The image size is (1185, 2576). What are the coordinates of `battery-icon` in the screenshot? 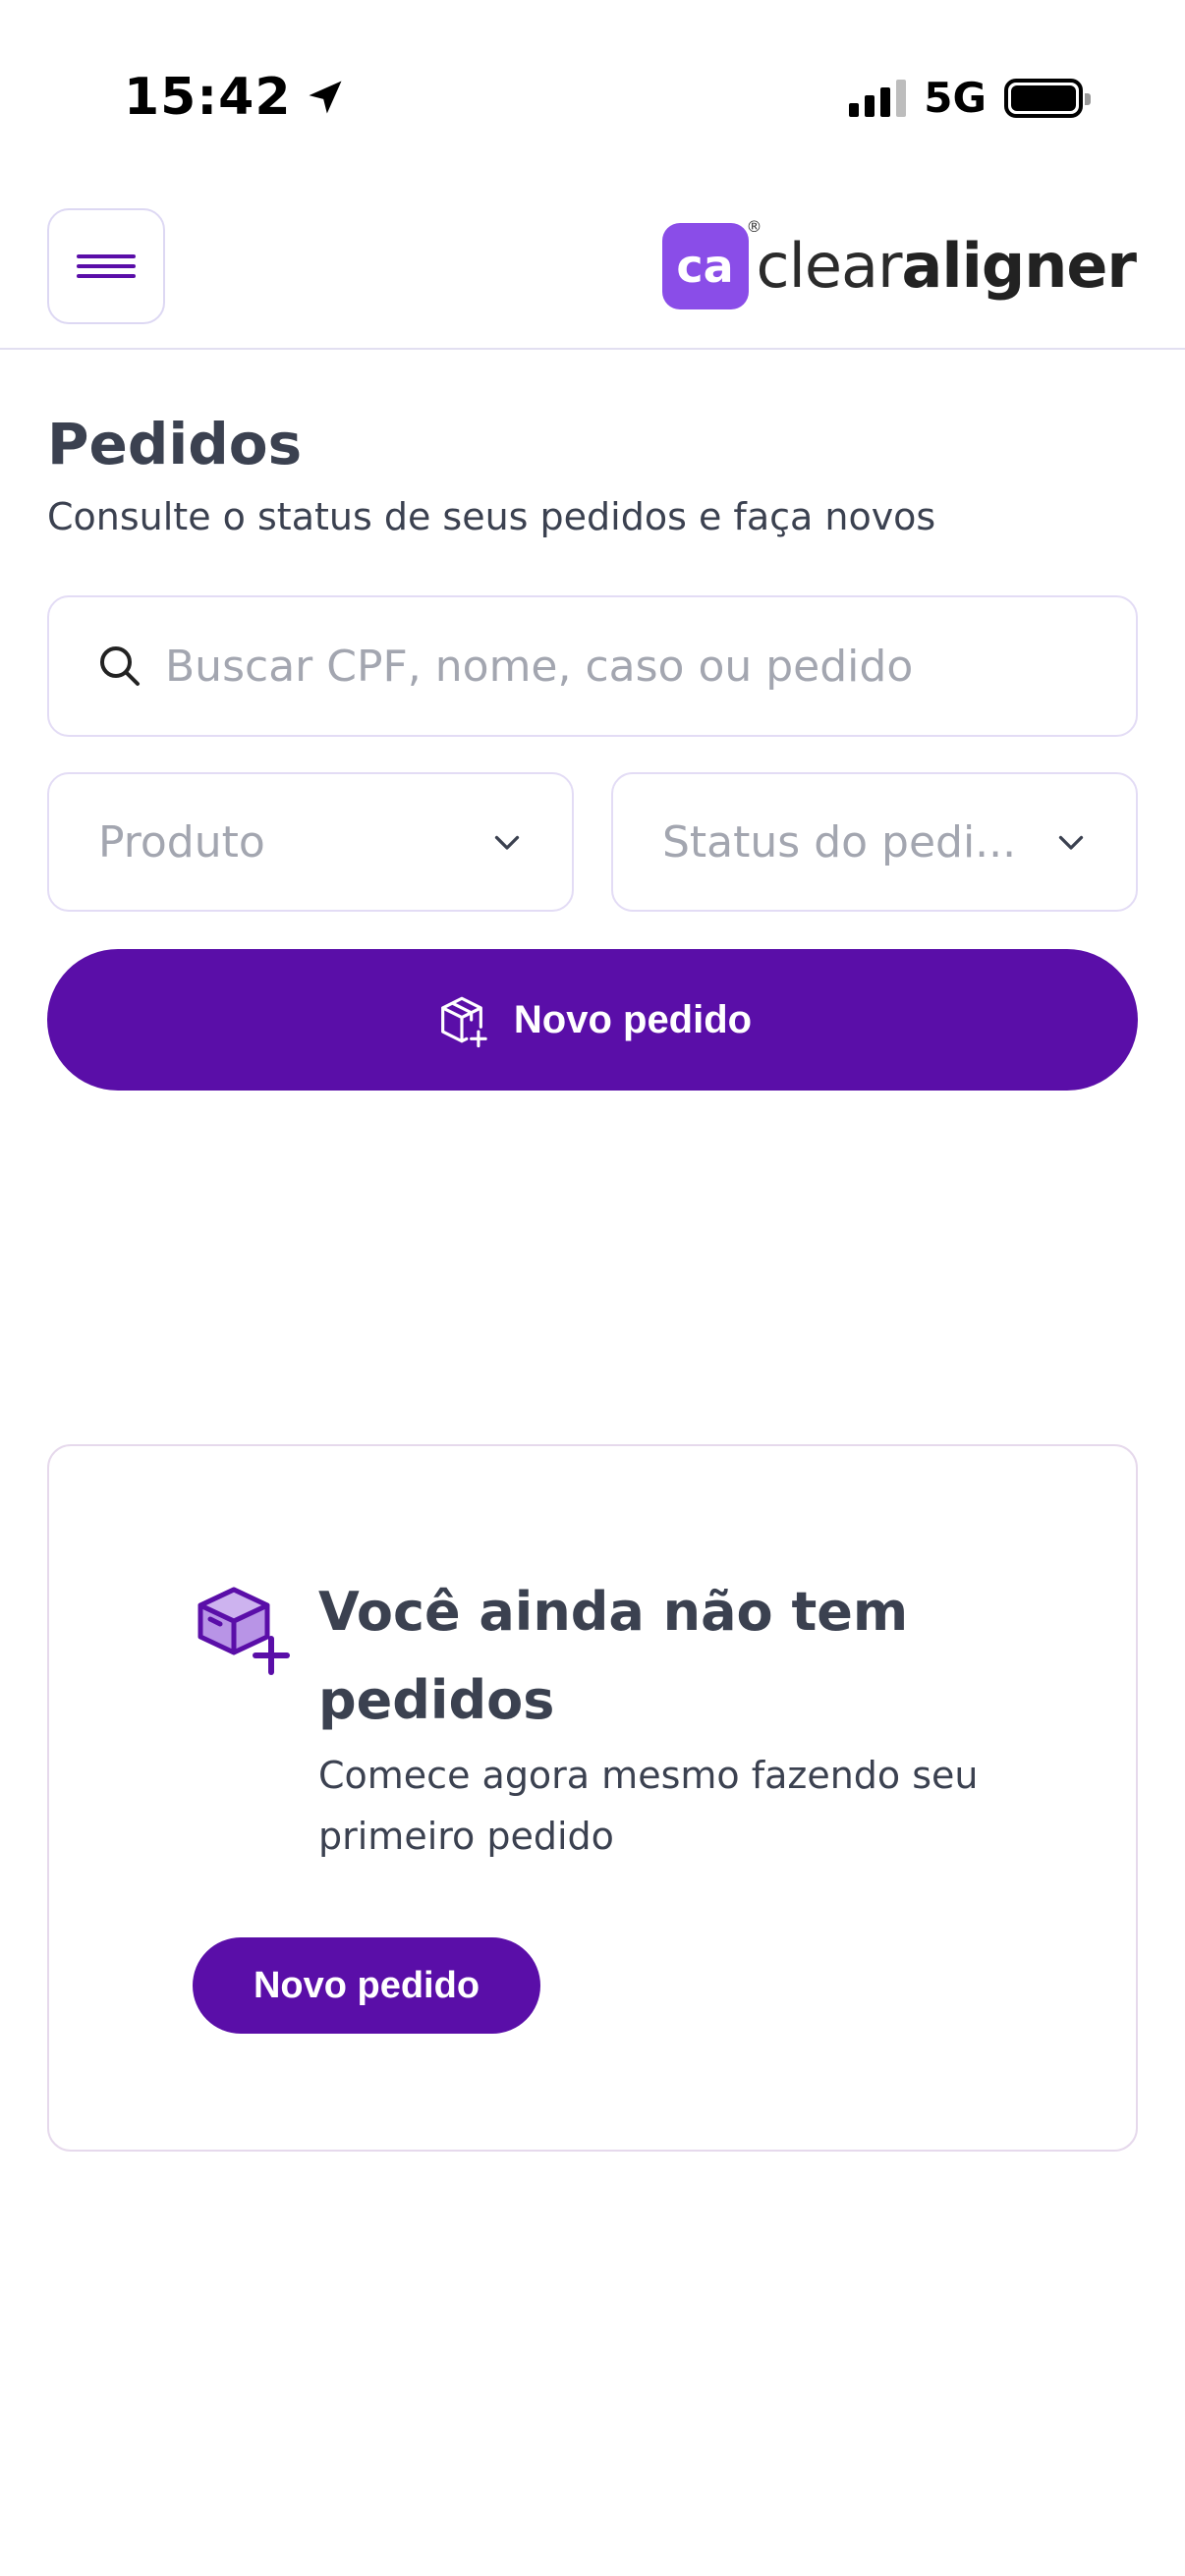 It's located at (1048, 98).